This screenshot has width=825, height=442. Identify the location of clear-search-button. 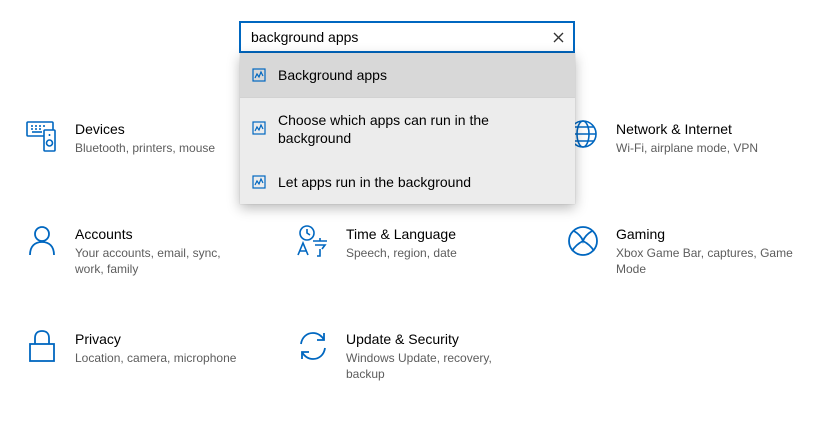
(558, 37).